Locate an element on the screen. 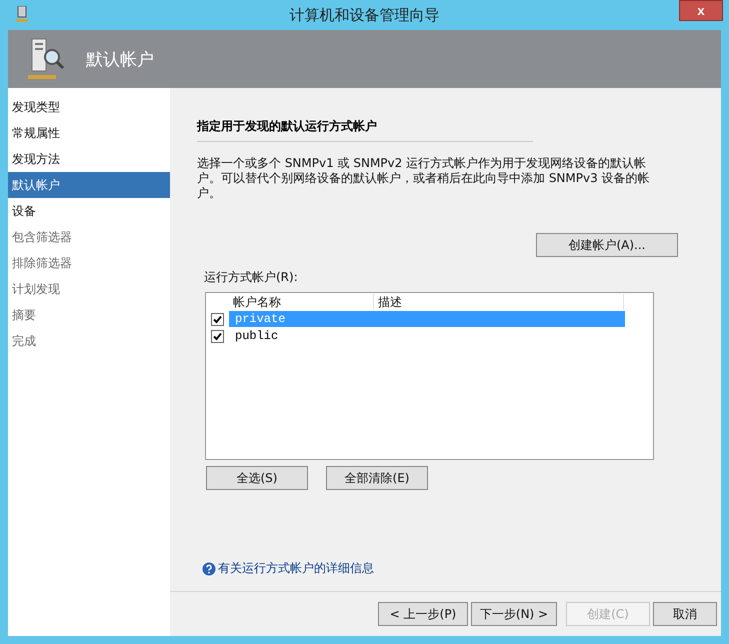  list-label: 运行方式帐户(R): is located at coordinates (251, 277).